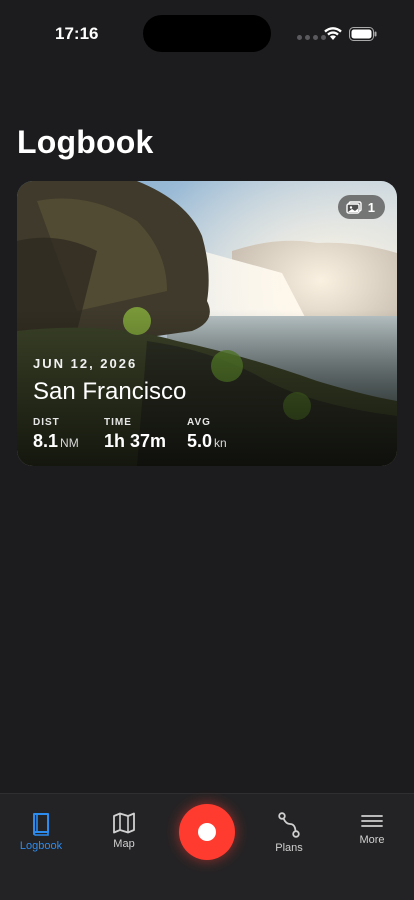 Image resolution: width=414 pixels, height=900 pixels. Describe the element at coordinates (372, 840) in the screenshot. I see `tab-label: More` at that location.